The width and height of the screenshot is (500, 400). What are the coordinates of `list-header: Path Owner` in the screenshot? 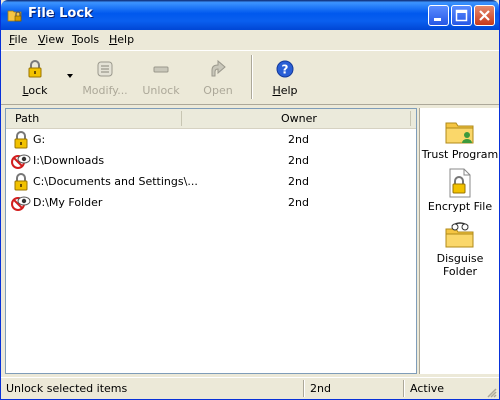 It's located at (211, 119).